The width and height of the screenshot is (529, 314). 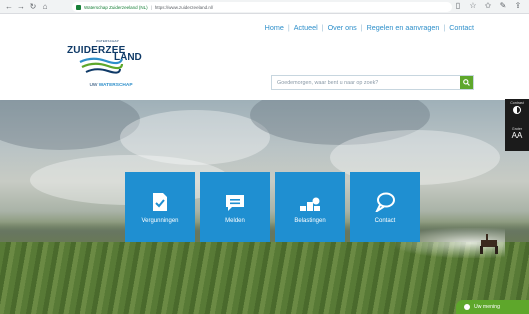 I want to click on contrast-label: Contrast, so click(x=517, y=103).